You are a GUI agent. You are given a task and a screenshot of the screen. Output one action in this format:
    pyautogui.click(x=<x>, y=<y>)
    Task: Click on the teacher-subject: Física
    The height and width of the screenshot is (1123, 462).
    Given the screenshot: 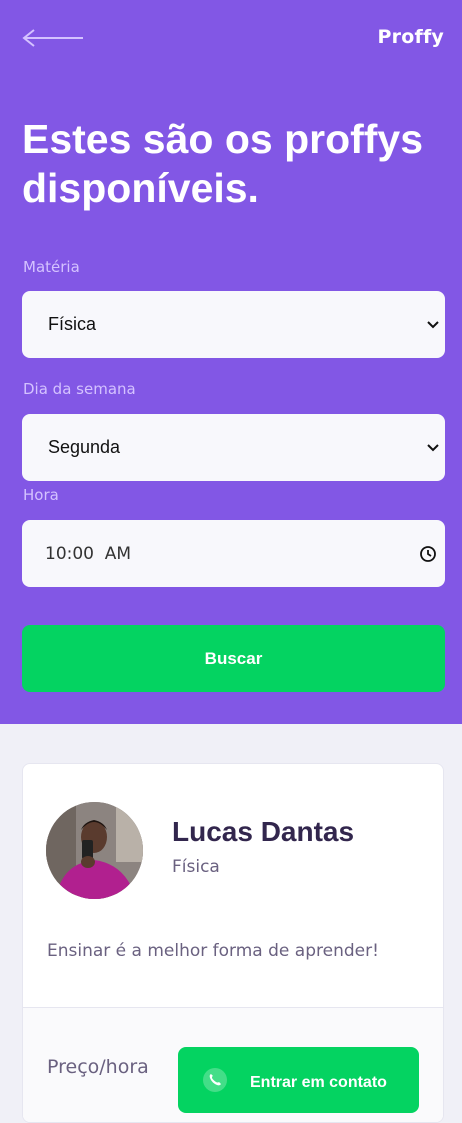 What is the action you would take?
    pyautogui.click(x=196, y=867)
    